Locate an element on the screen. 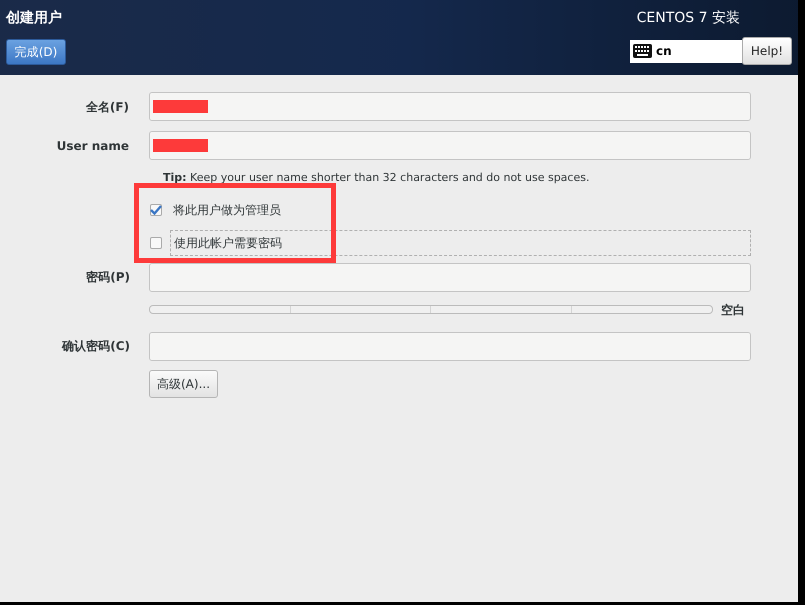  keyboard-field: cn is located at coordinates (686, 51).